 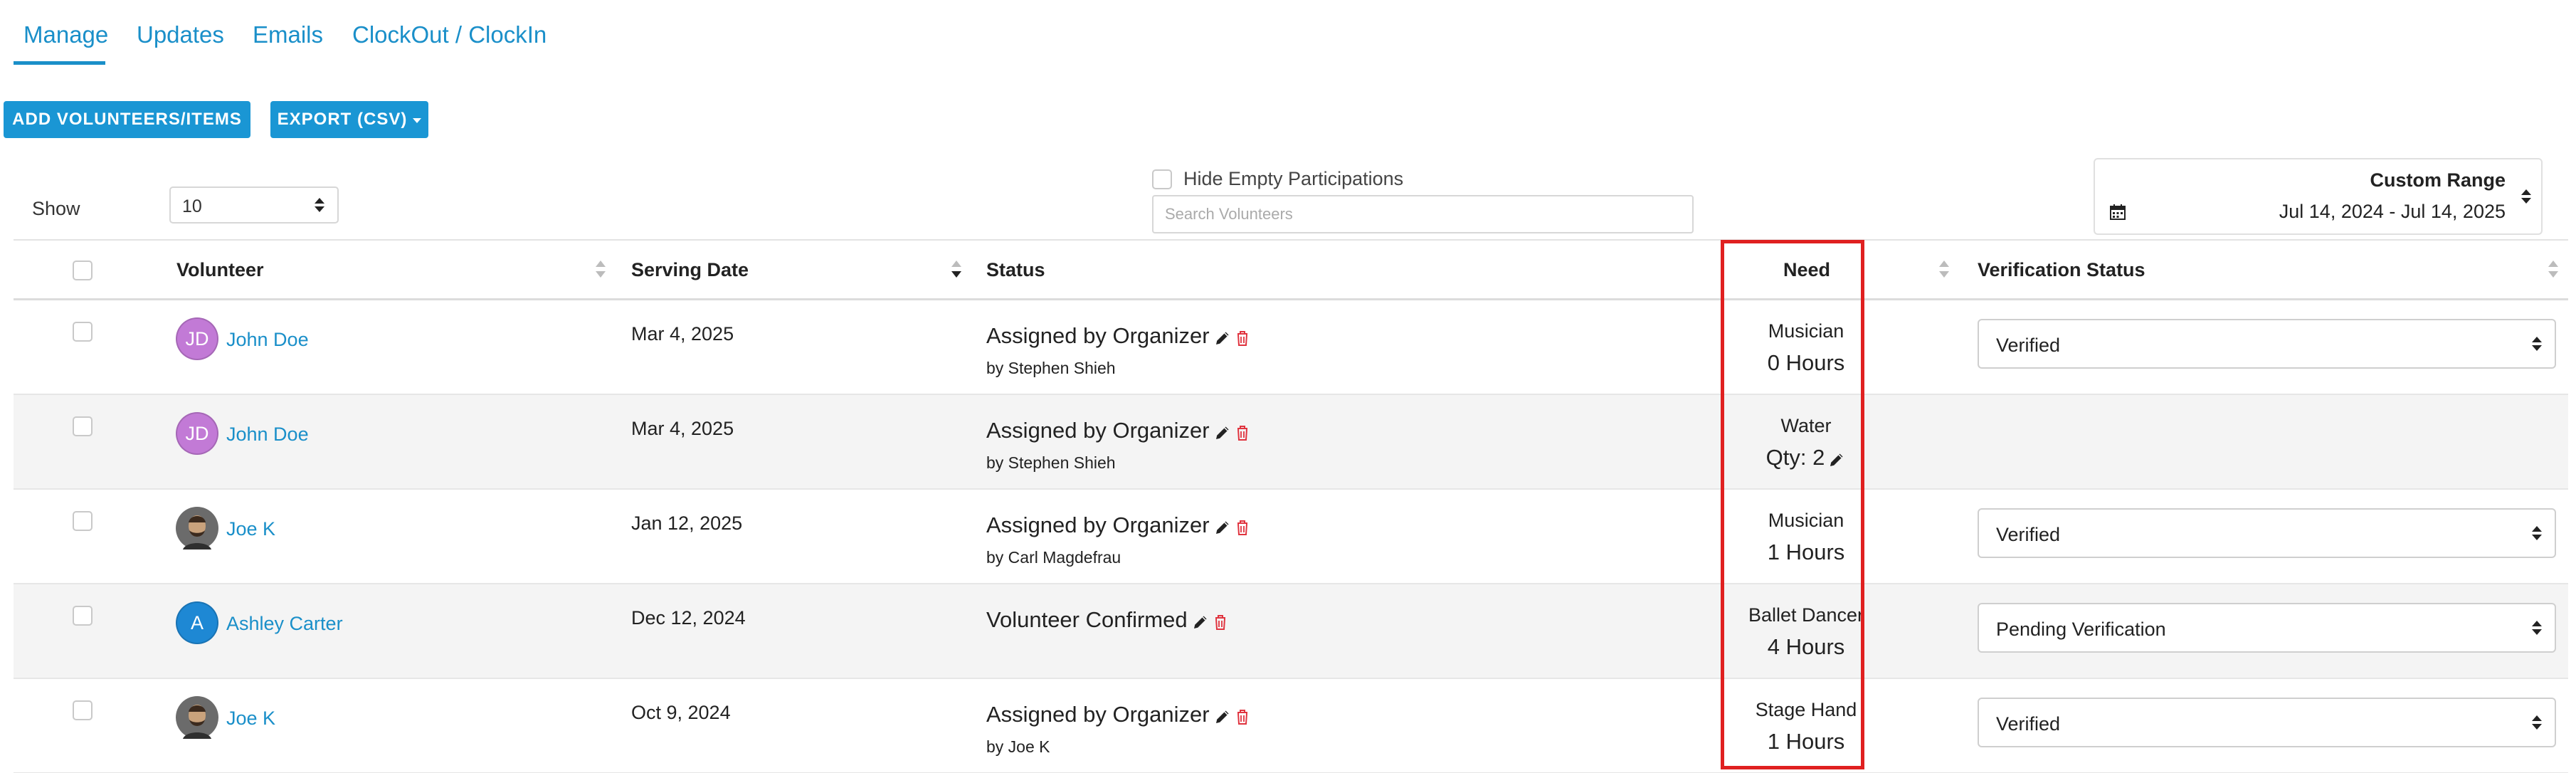 What do you see at coordinates (1053, 558) in the screenshot?
I see `status-by: by Carl Magdefrau` at bounding box center [1053, 558].